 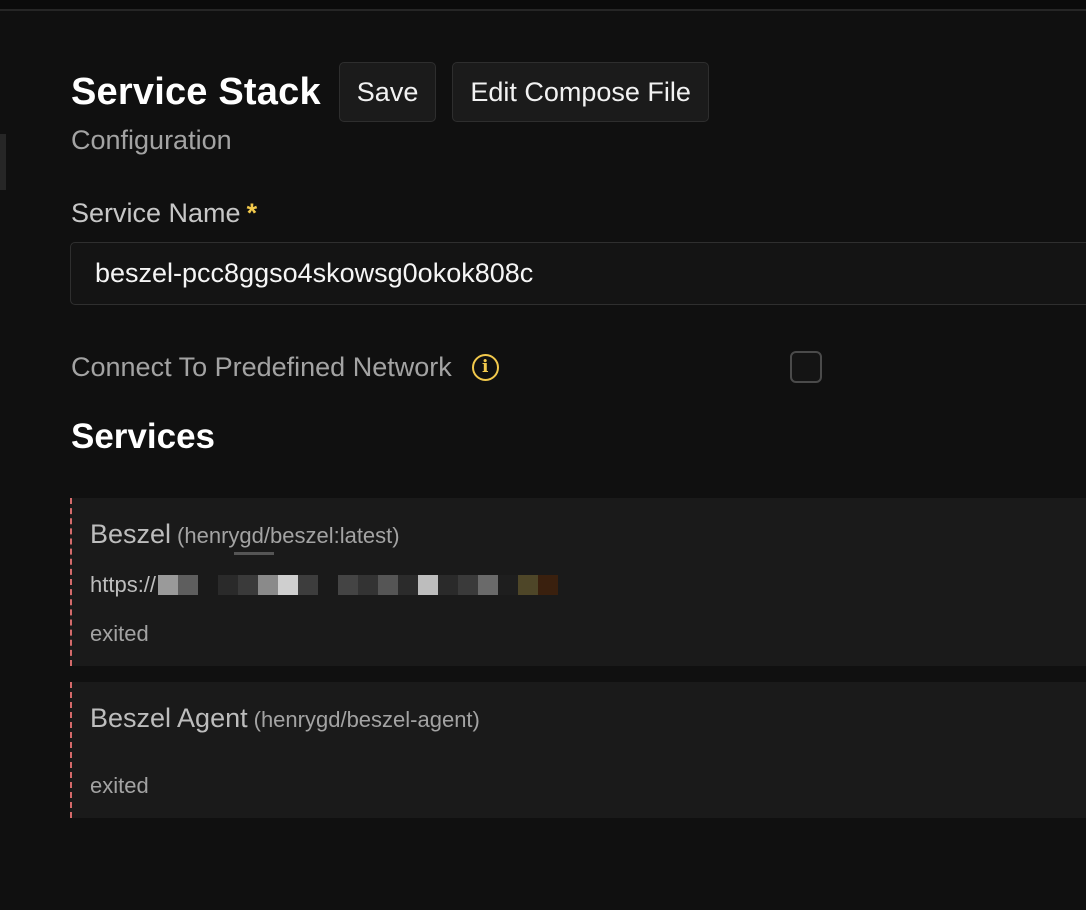 I want to click on network-option-label: Connect To Predefined Network, so click(x=261, y=366).